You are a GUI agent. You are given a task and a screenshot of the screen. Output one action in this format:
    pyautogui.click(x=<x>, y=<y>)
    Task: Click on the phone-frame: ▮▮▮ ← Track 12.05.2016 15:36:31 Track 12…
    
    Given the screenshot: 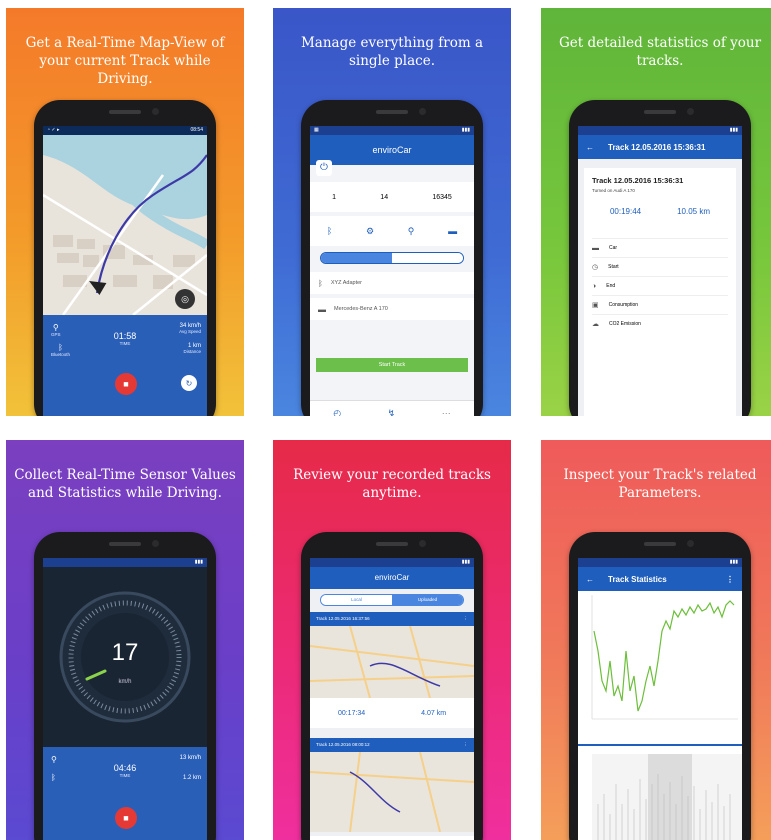 What is the action you would take?
    pyautogui.click(x=660, y=258)
    